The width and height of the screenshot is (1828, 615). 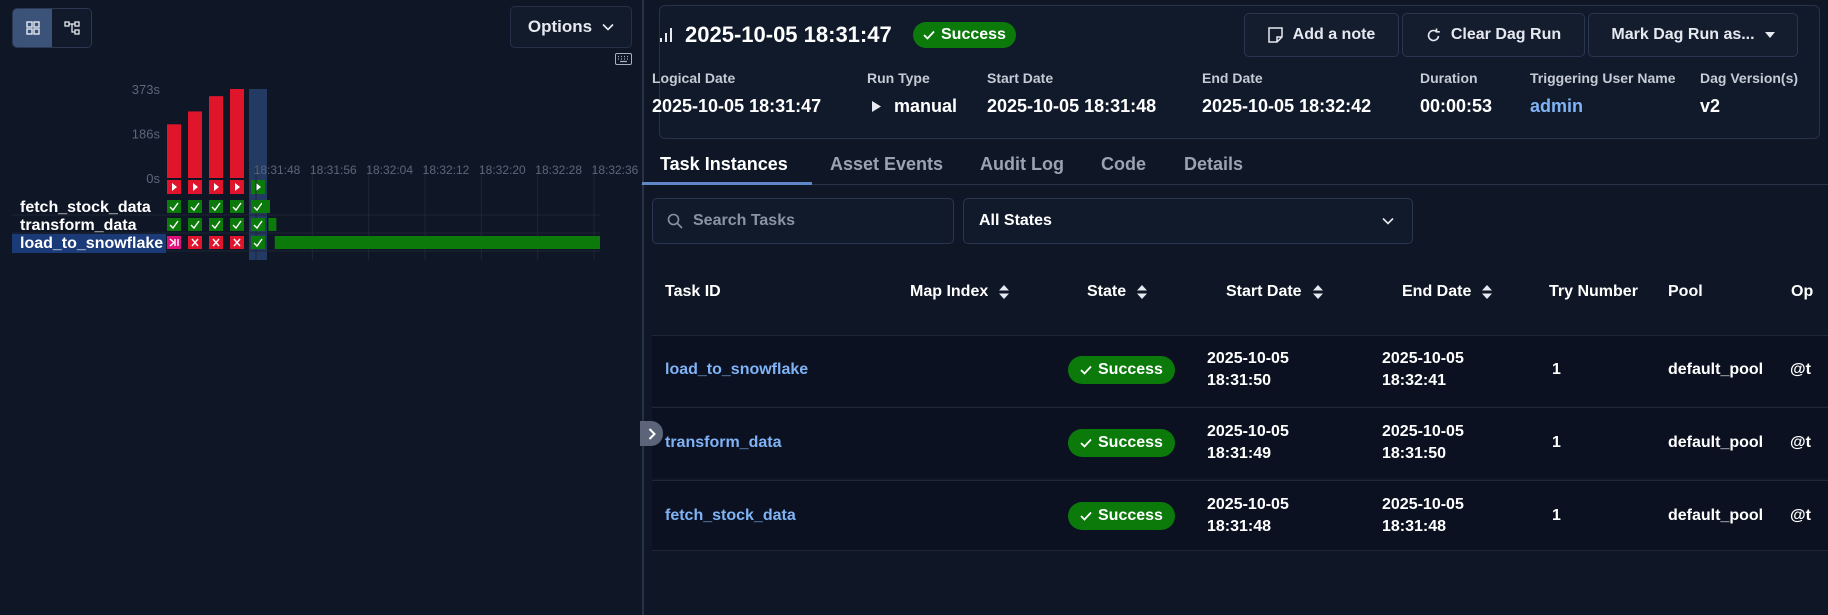 I want to click on view-toggle, so click(x=52, y=28).